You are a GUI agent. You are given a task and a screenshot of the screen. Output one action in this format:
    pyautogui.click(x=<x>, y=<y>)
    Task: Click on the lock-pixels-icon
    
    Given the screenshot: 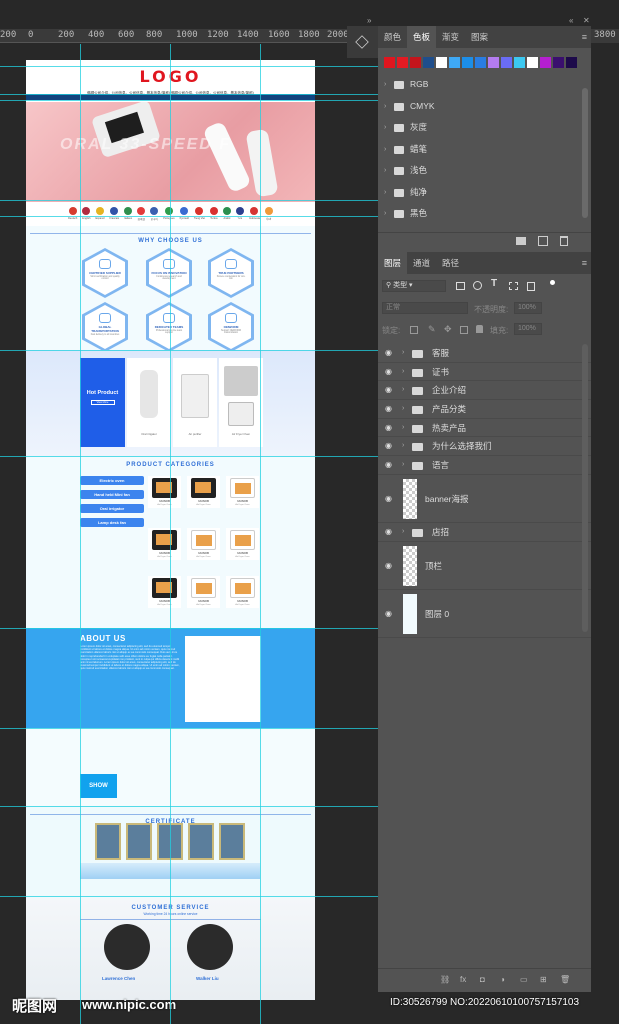 What is the action you would take?
    pyautogui.click(x=414, y=330)
    